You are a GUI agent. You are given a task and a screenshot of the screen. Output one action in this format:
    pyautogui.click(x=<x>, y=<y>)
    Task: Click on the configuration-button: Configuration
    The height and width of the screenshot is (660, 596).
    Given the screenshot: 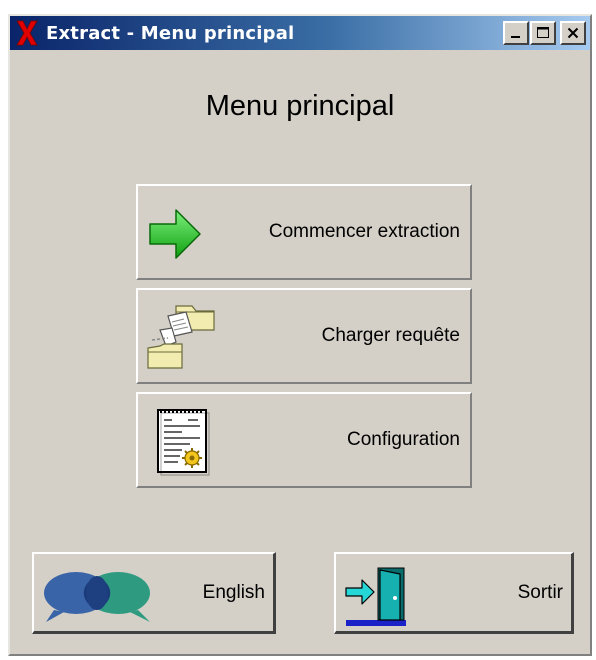 What is the action you would take?
    pyautogui.click(x=304, y=440)
    